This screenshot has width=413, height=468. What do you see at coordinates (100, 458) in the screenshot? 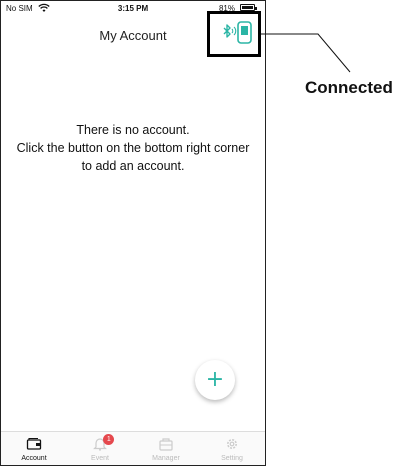
I see `tab-event-label: Event` at bounding box center [100, 458].